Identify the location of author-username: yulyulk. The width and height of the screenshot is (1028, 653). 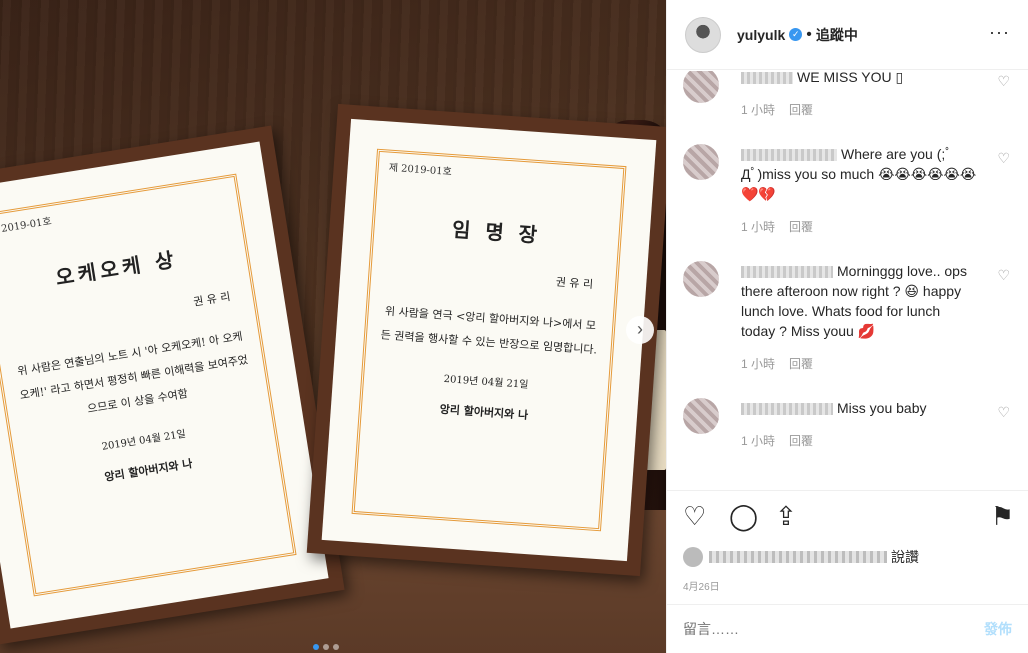
(761, 35).